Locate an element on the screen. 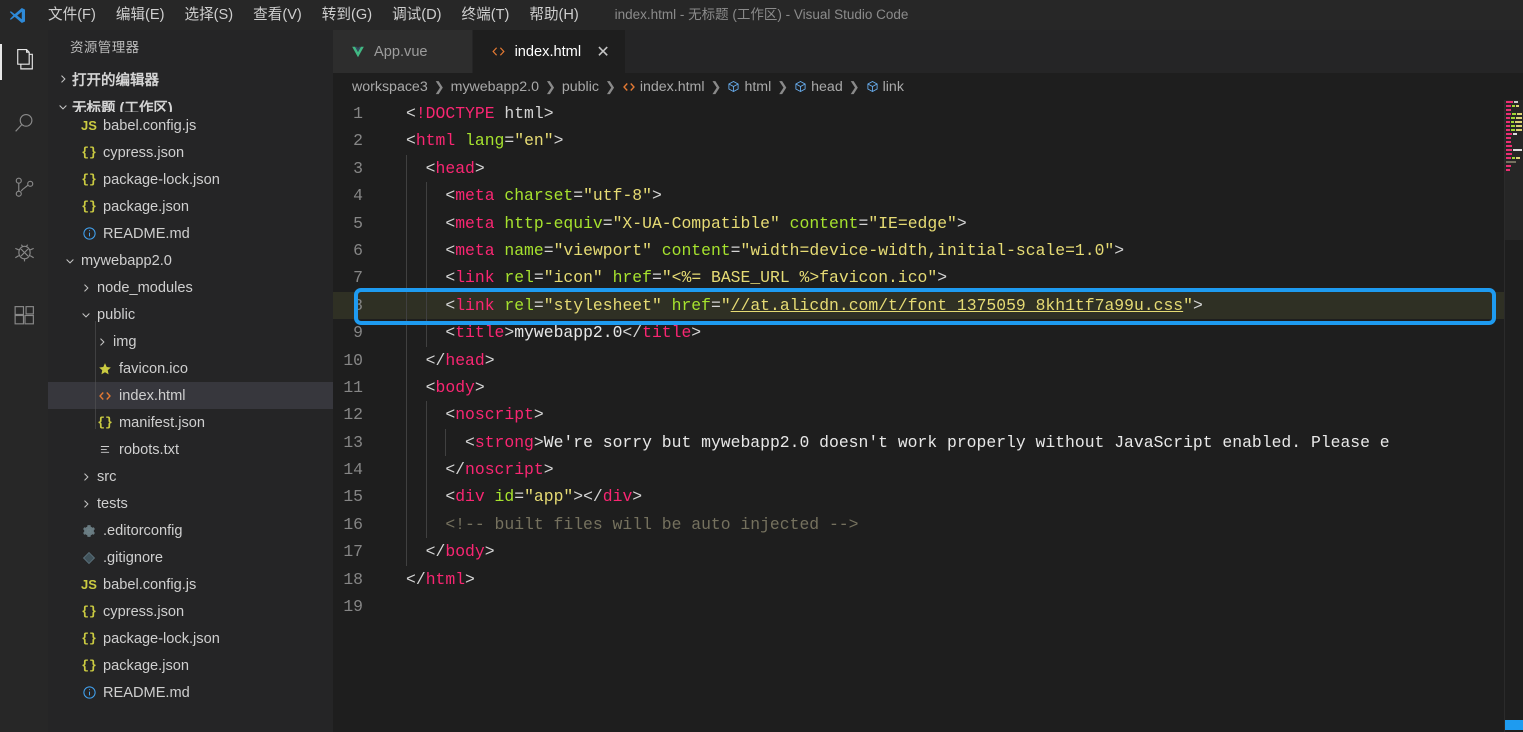 This screenshot has width=1523, height=732. html-icon is located at coordinates (629, 87).